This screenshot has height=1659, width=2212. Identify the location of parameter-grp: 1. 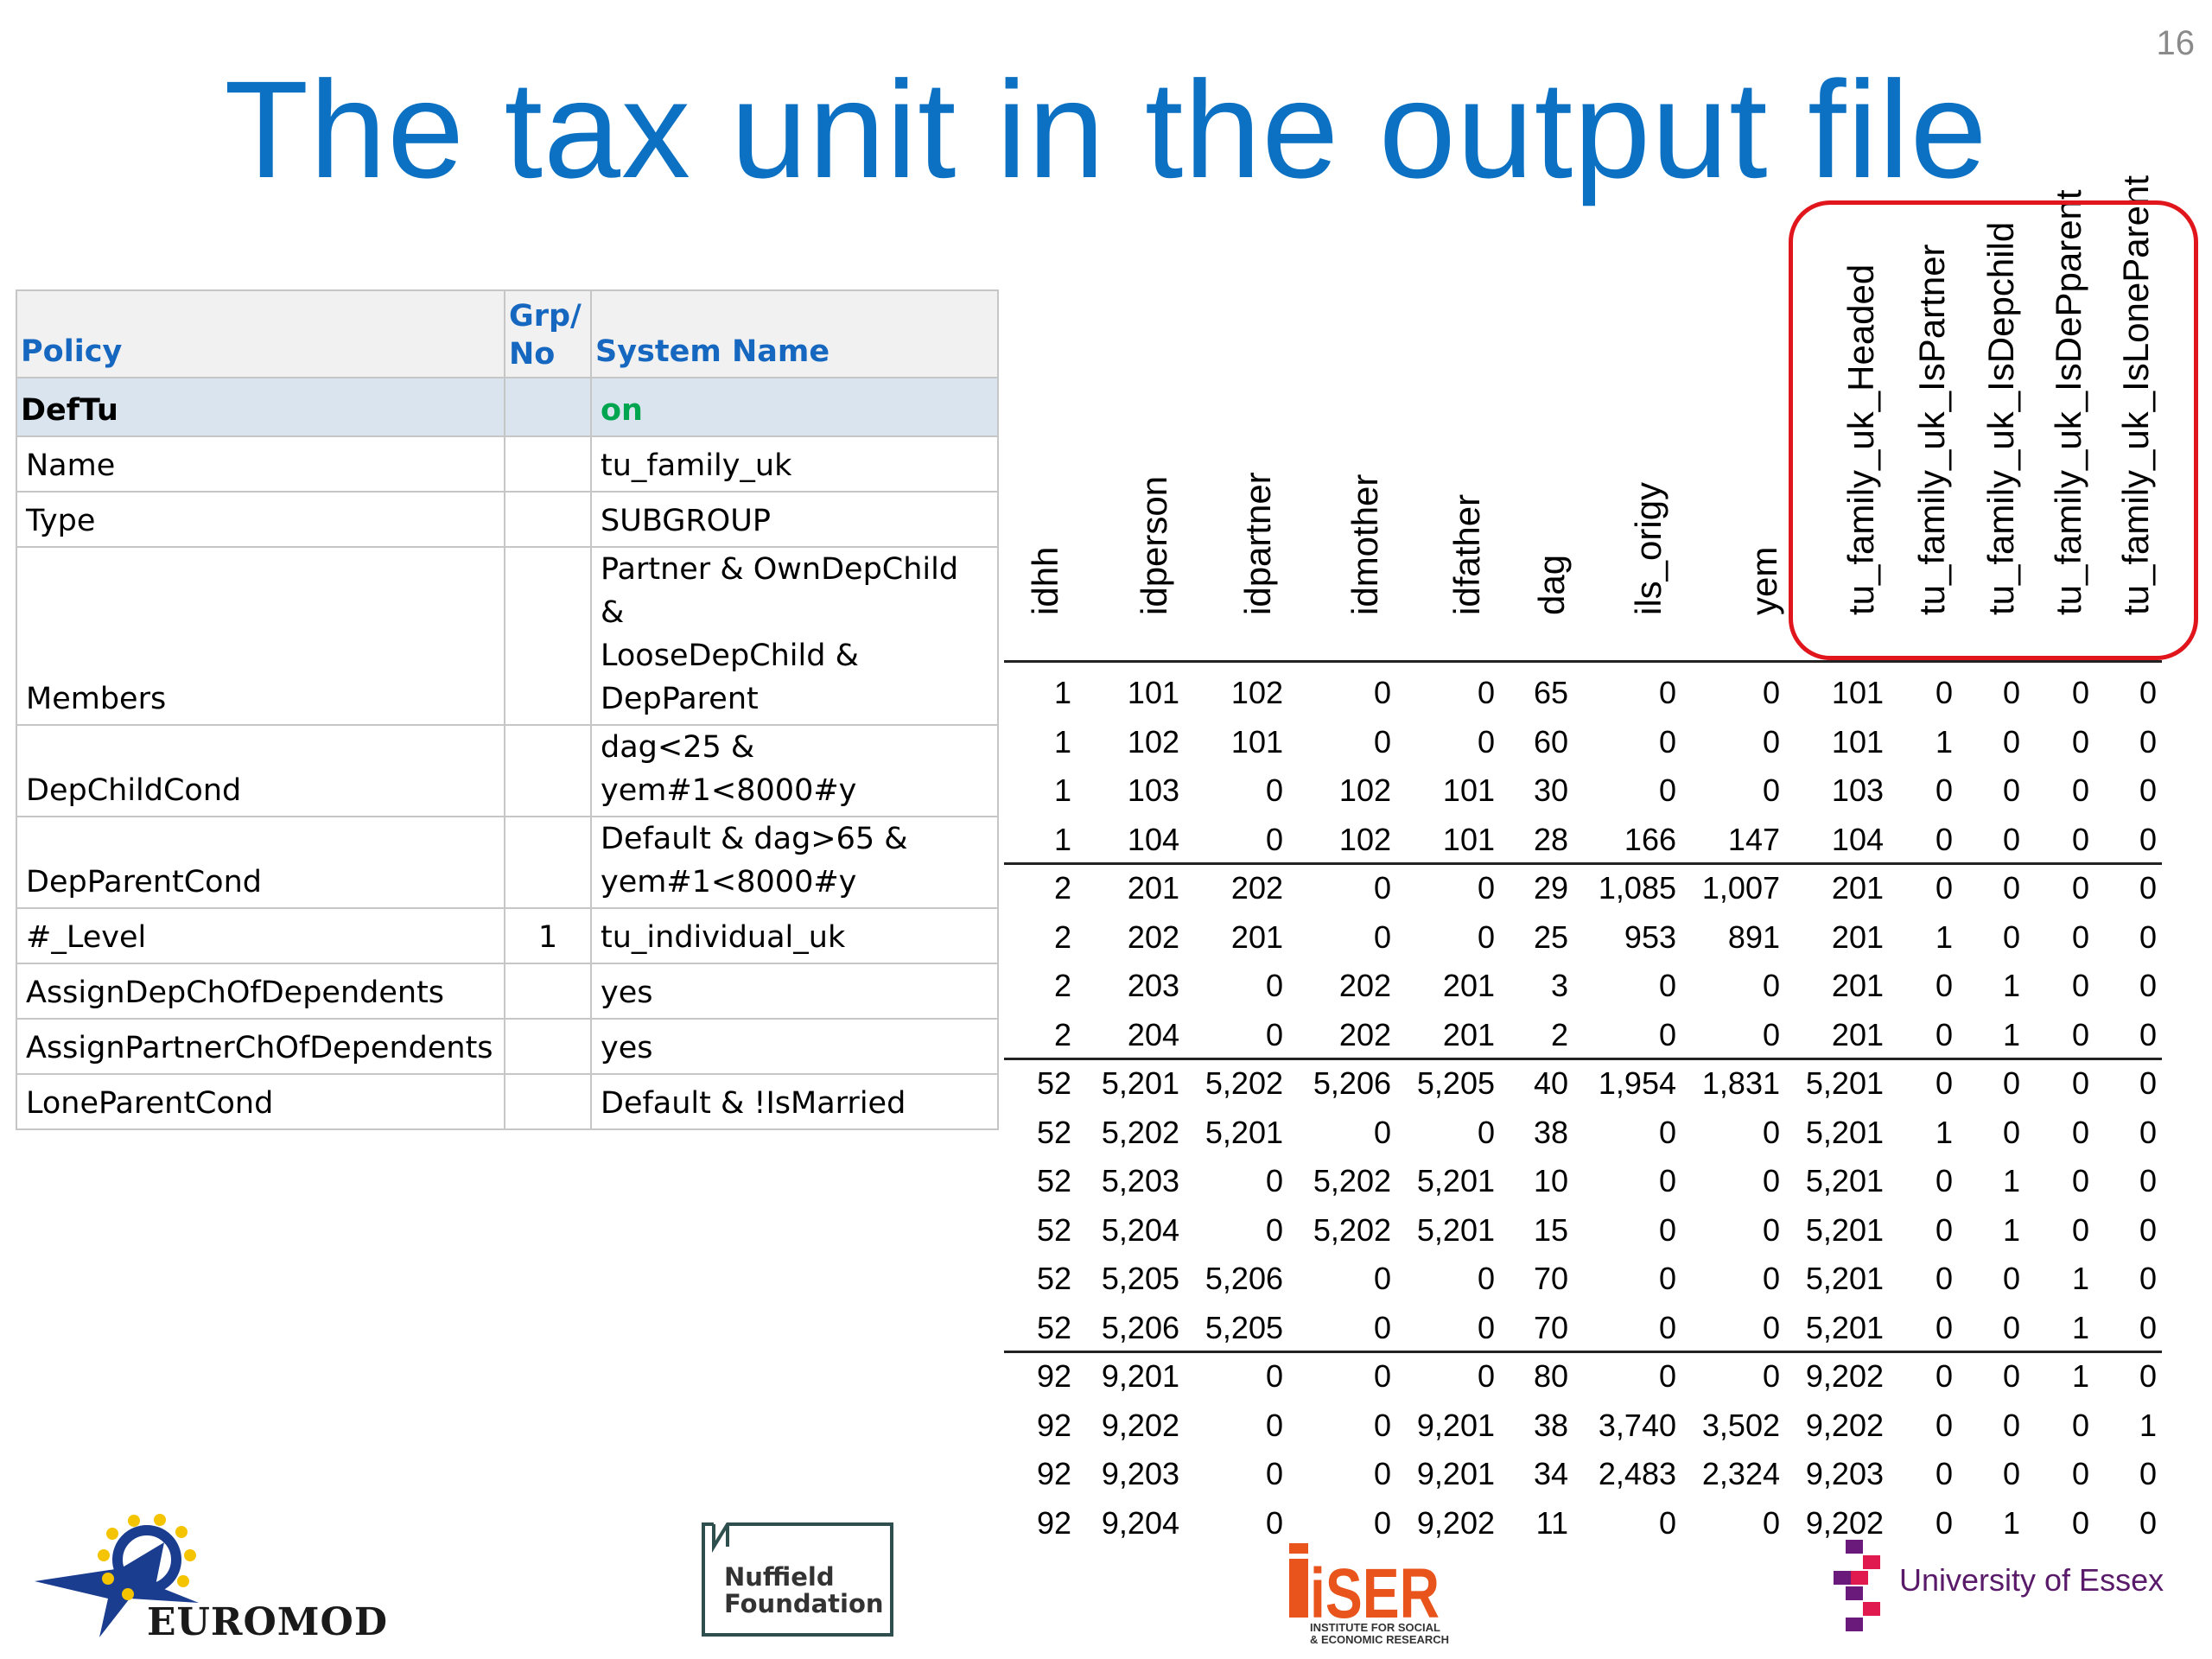
(548, 936).